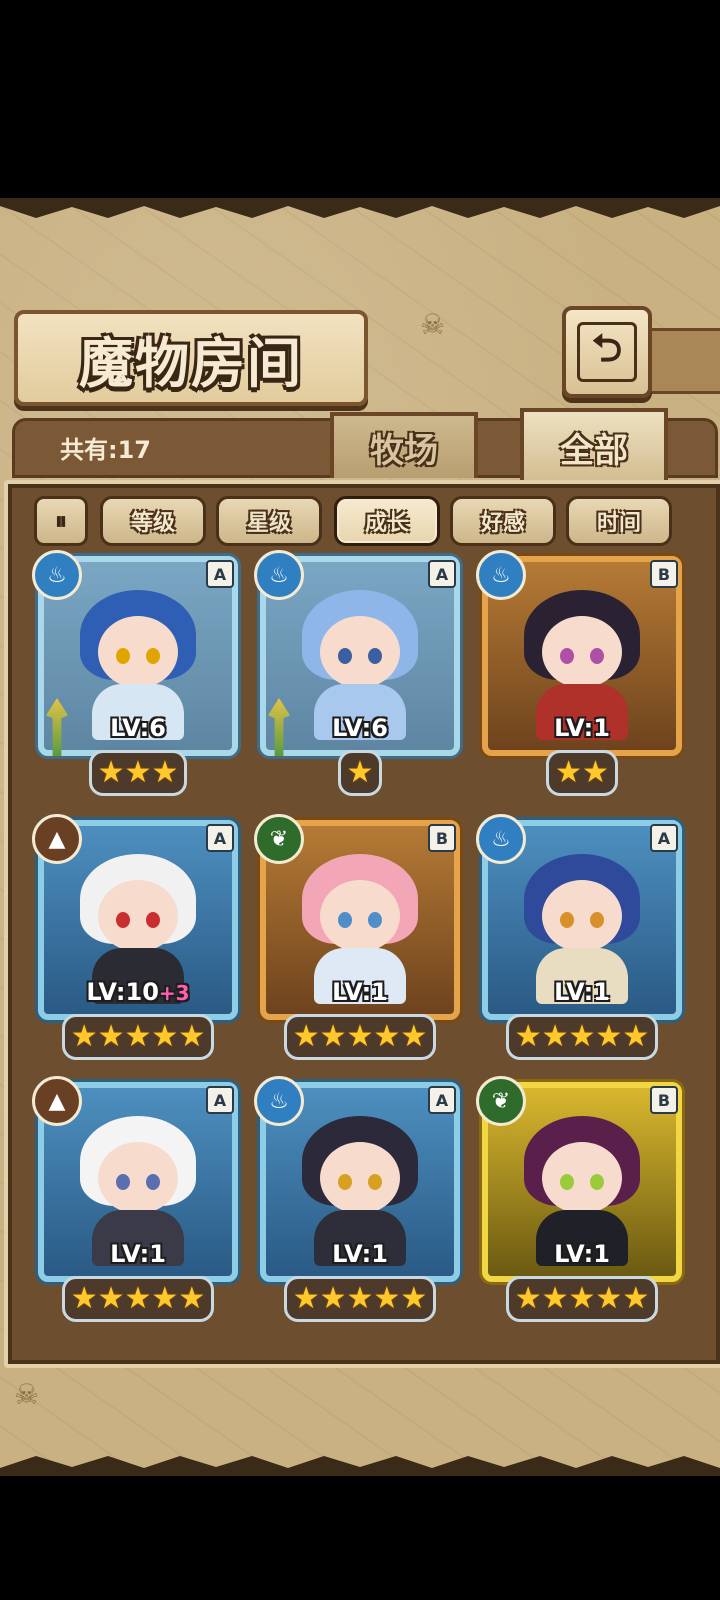 This screenshot has width=720, height=1600. What do you see at coordinates (682, 361) in the screenshot?
I see `back-strip` at bounding box center [682, 361].